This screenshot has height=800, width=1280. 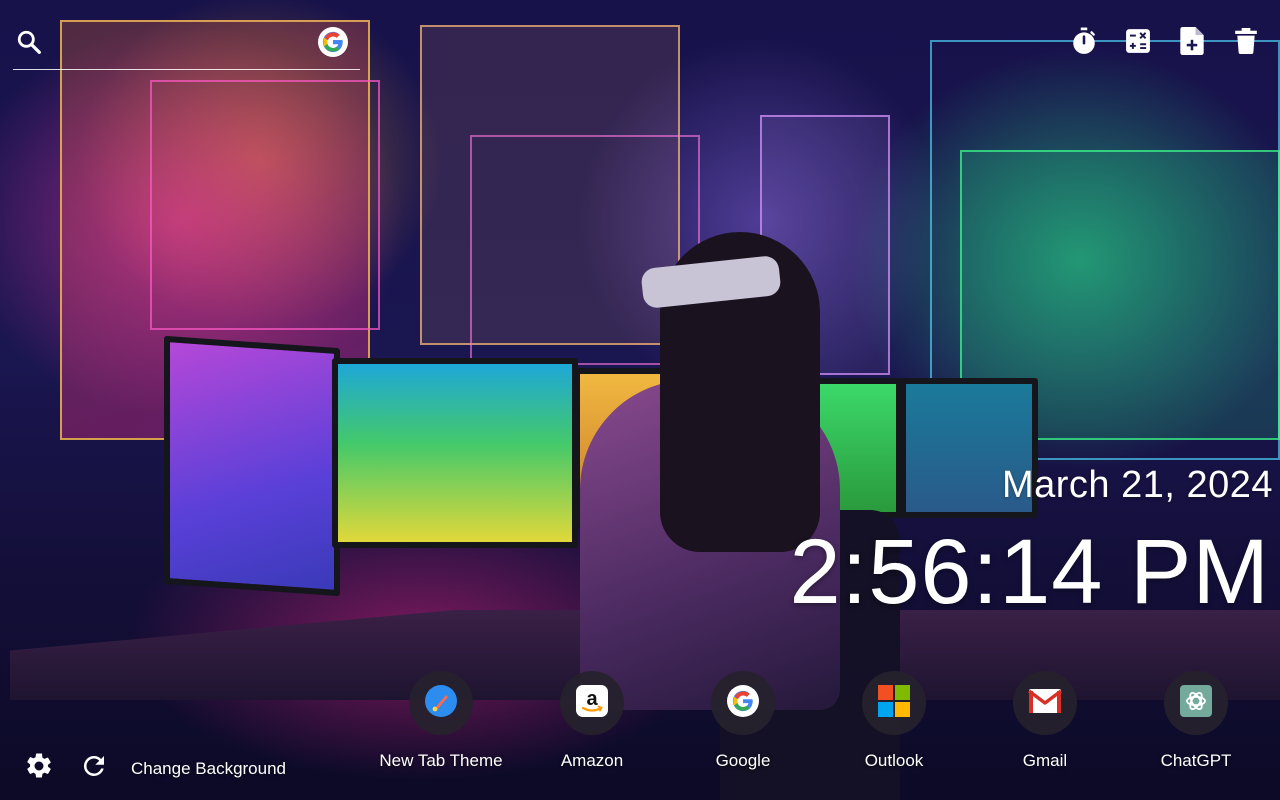 I want to click on shortcut-gmail: Gmail, so click(x=1045, y=726).